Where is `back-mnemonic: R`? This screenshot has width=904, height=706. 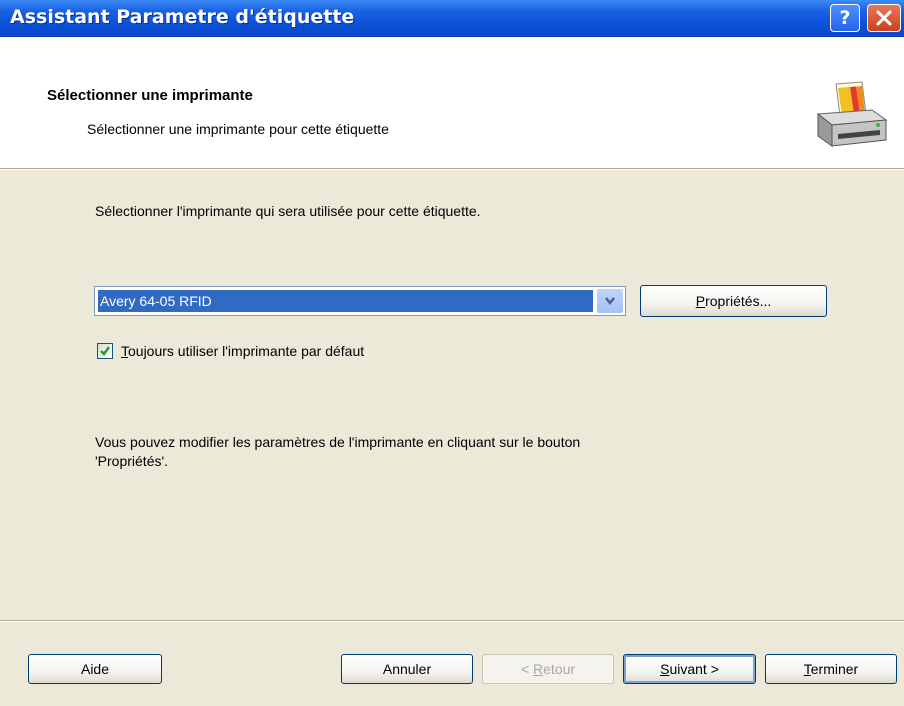 back-mnemonic: R is located at coordinates (538, 669).